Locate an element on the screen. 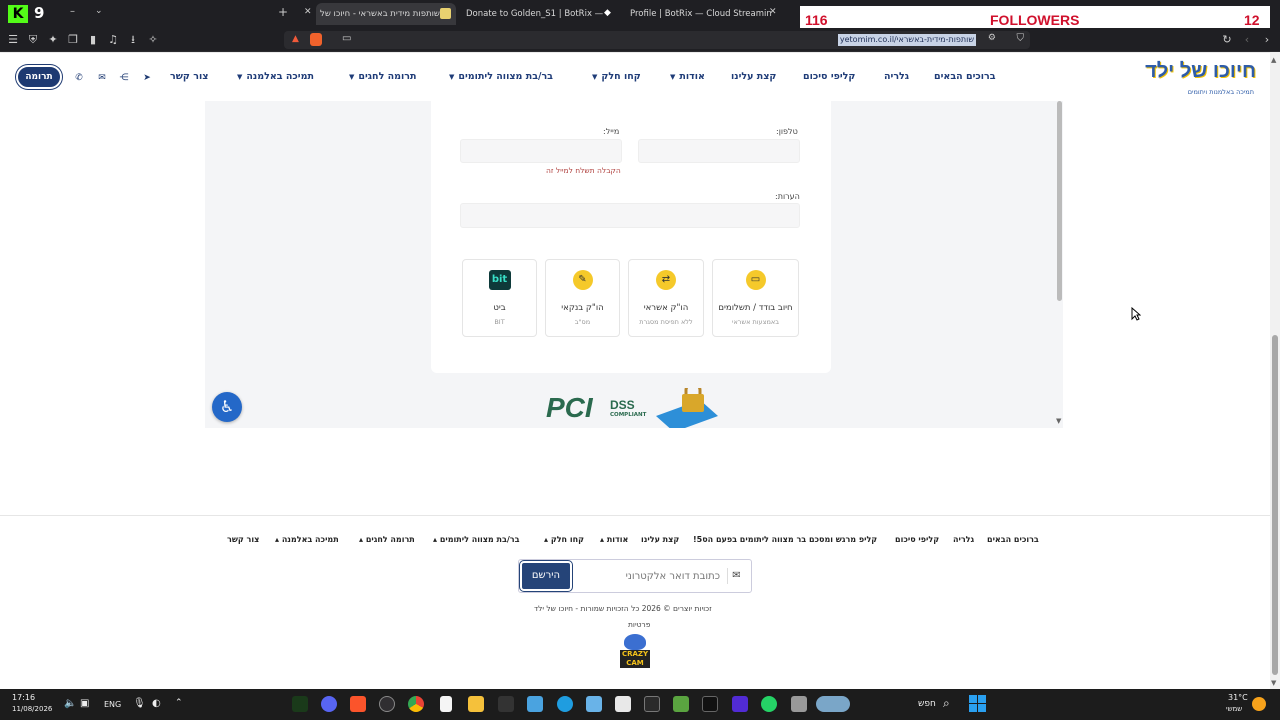 Image resolution: width=1280 pixels, height=720 pixels. back-icon: ‹ is located at coordinates (1247, 40).